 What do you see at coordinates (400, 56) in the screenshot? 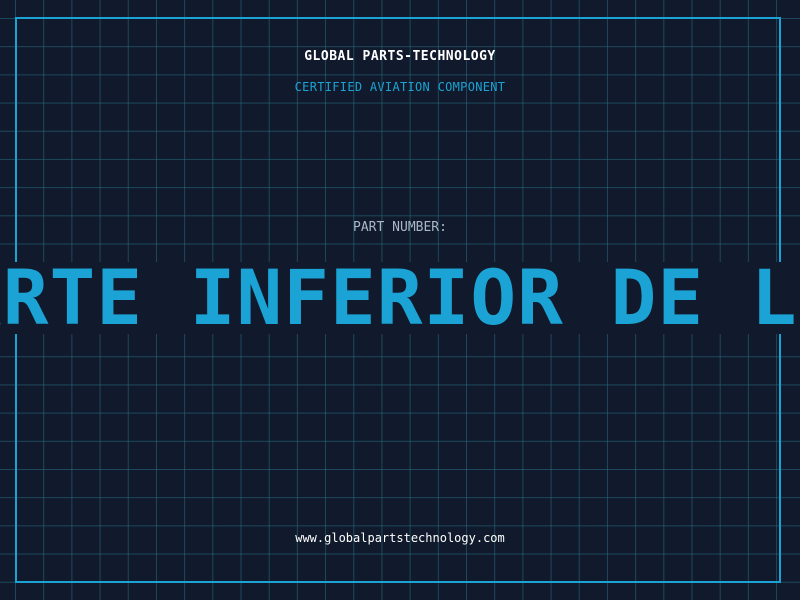
I see `brand-title: GLOBAL PARTS-TECHNOLOGY` at bounding box center [400, 56].